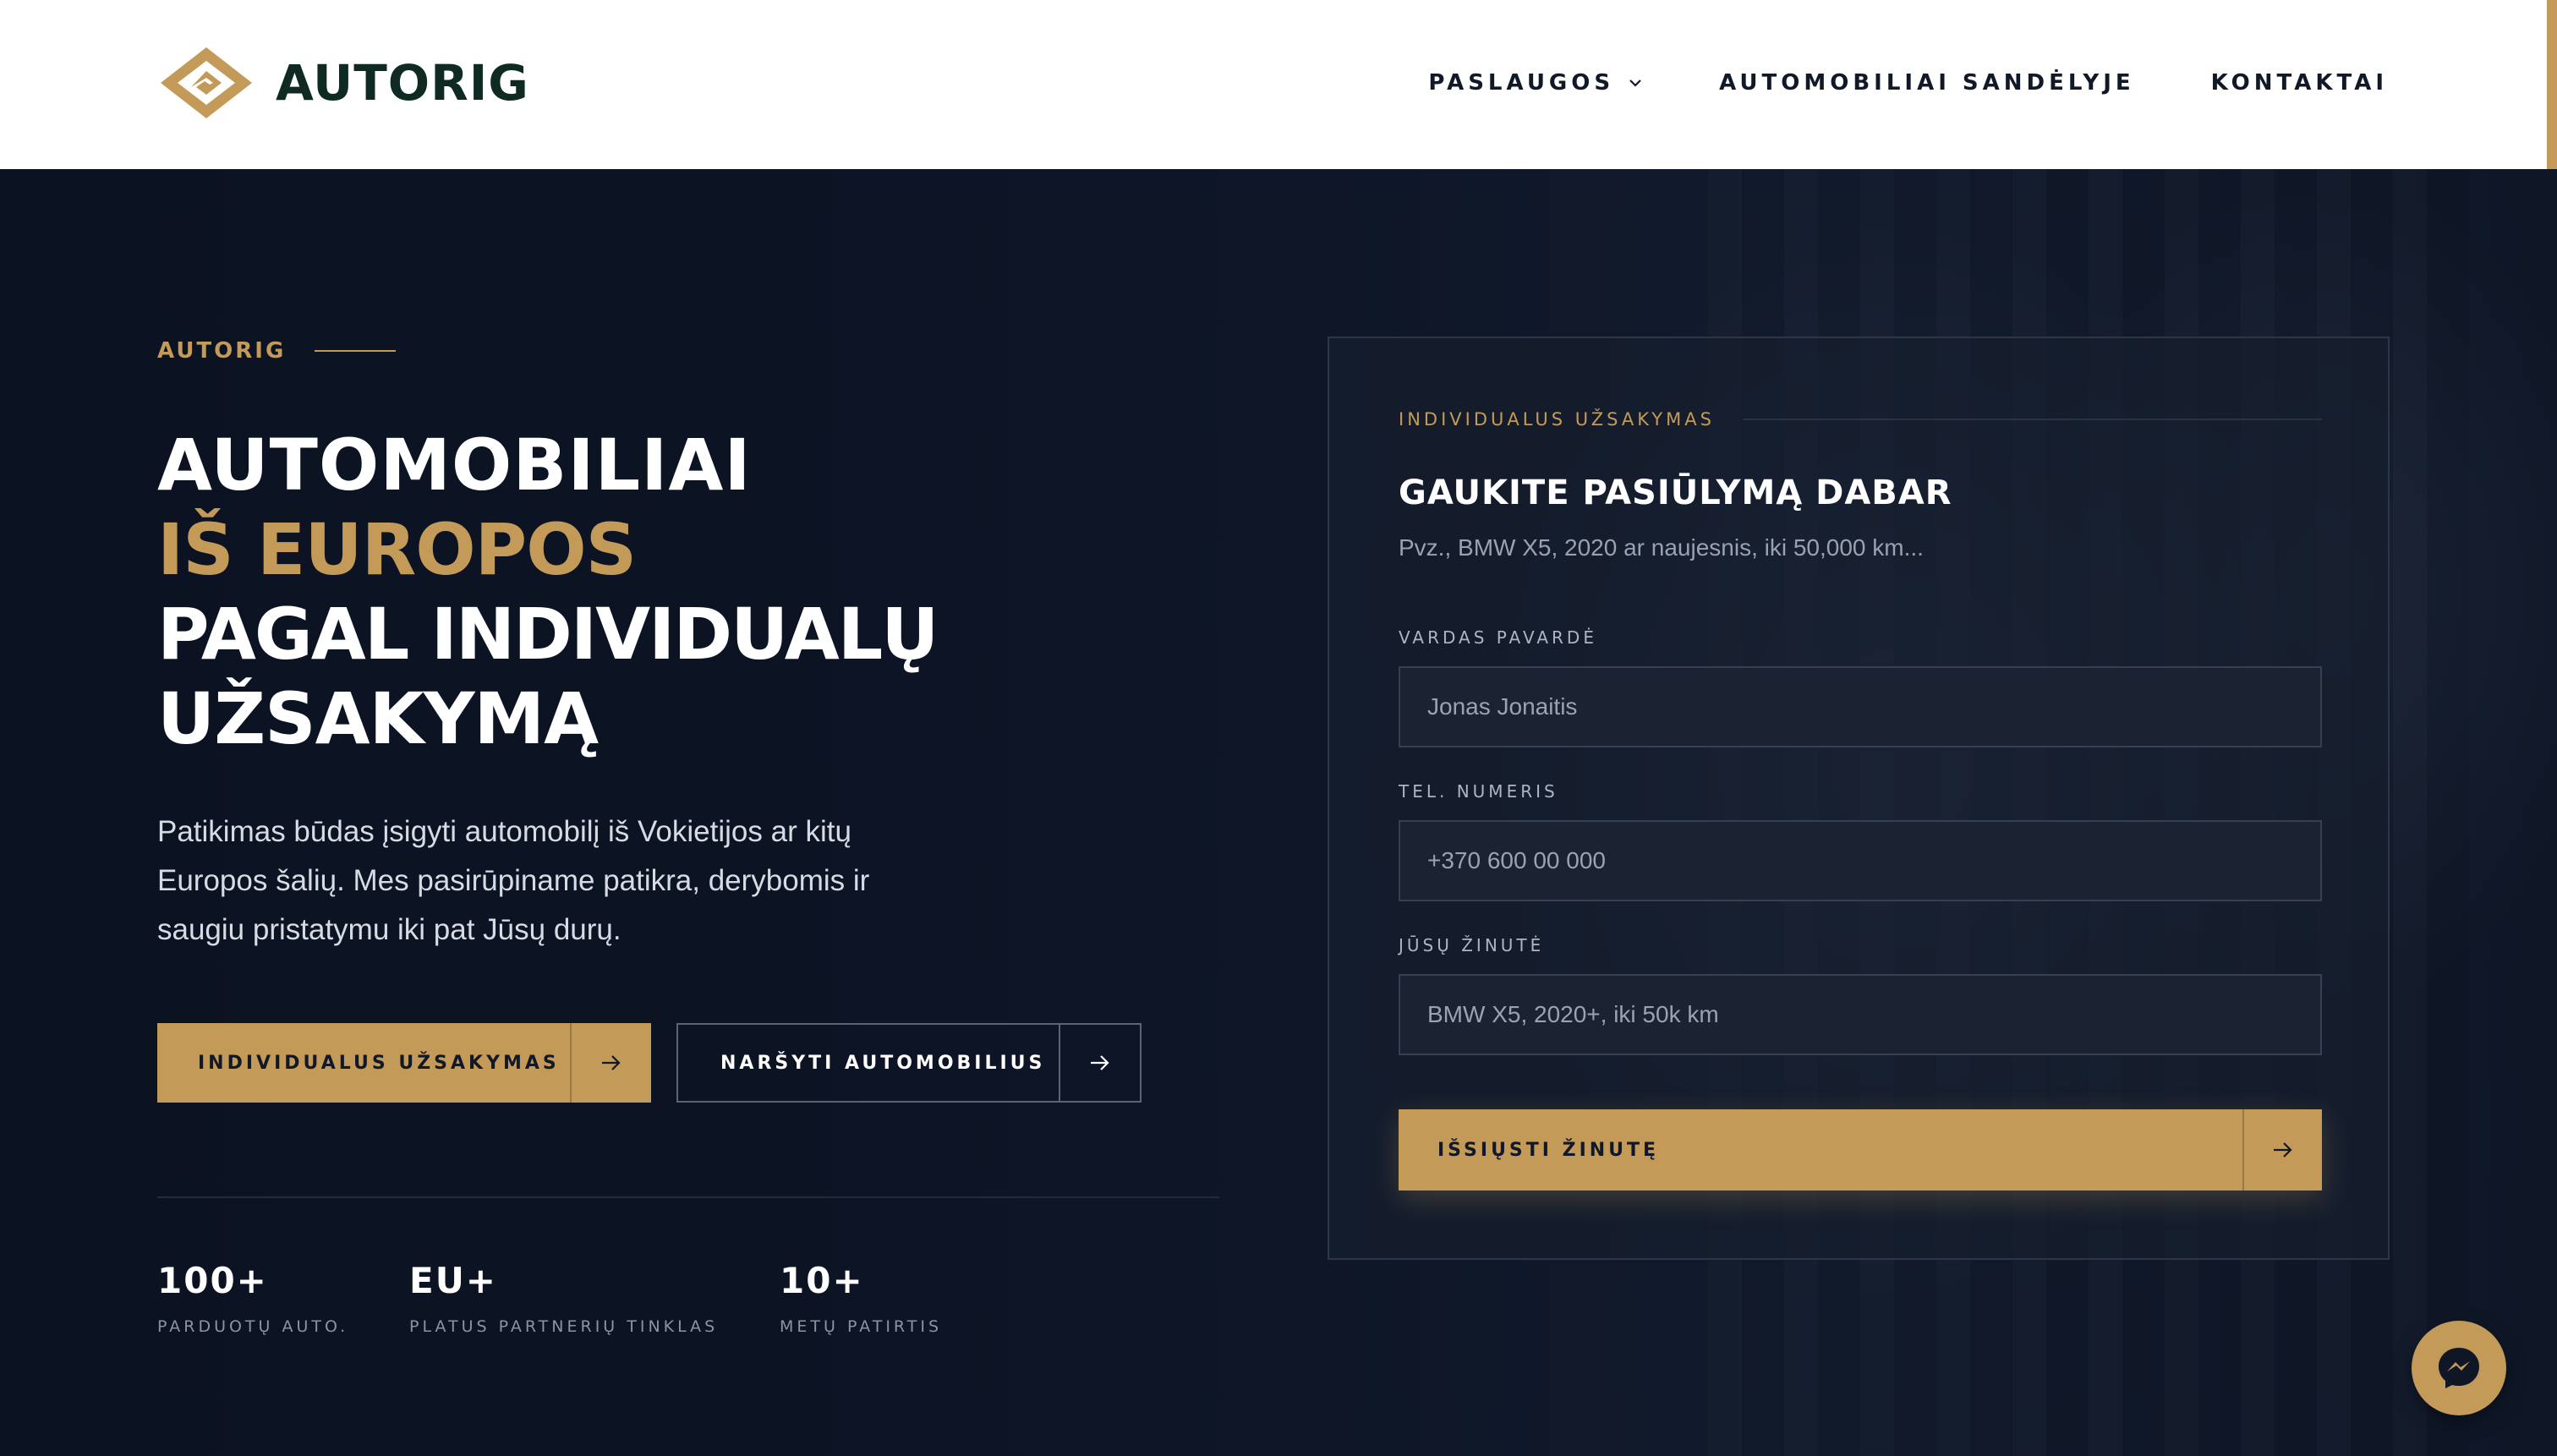 Image resolution: width=2557 pixels, height=1456 pixels. What do you see at coordinates (356, 351) in the screenshot?
I see `eyebrow-divider` at bounding box center [356, 351].